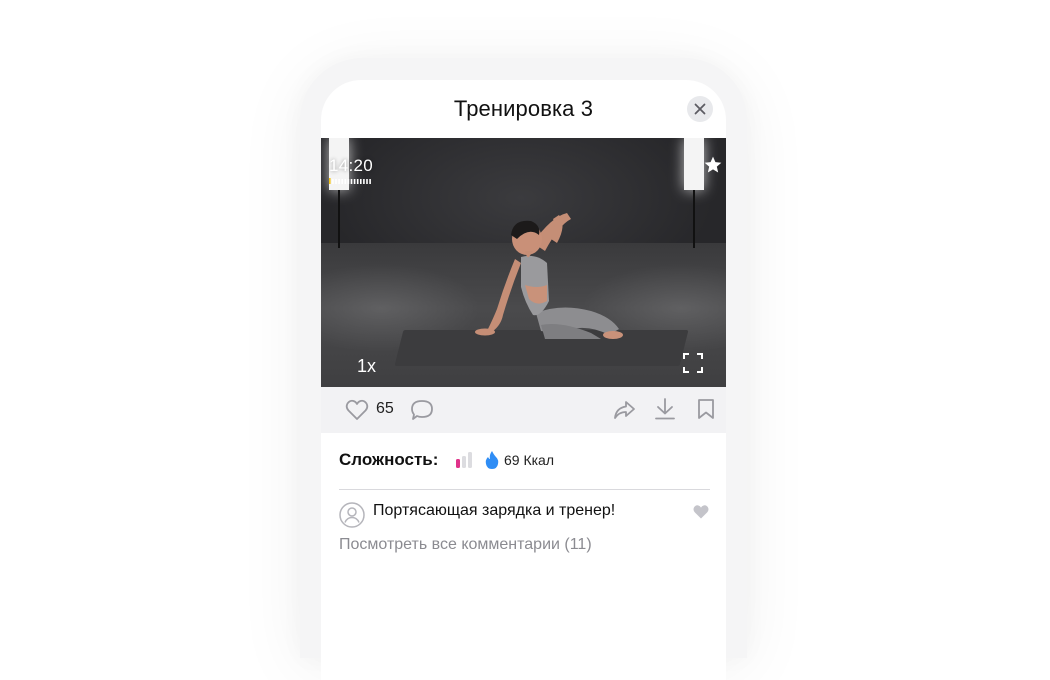 This screenshot has height=680, width=1050. Describe the element at coordinates (422, 410) in the screenshot. I see `comment-icon` at that location.